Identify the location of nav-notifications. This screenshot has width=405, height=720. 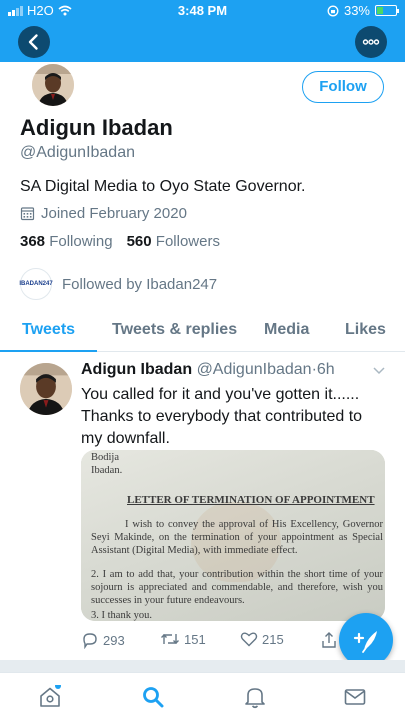
(255, 697).